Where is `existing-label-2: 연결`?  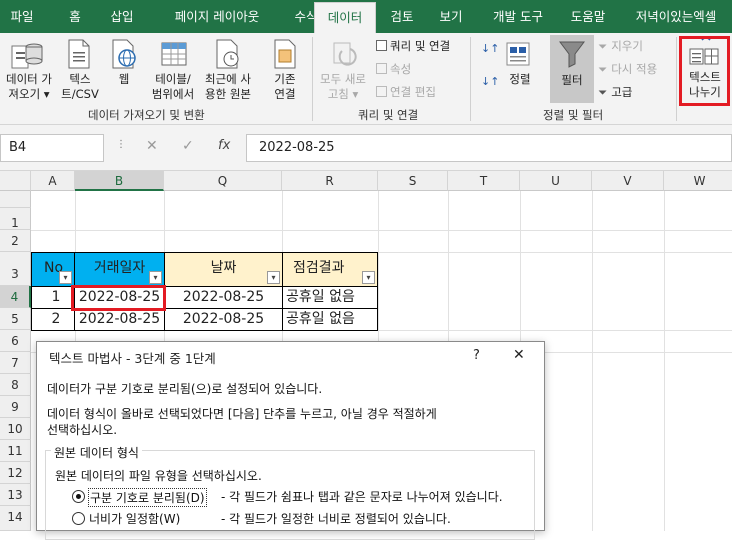
existing-label-2: 연결 is located at coordinates (285, 94).